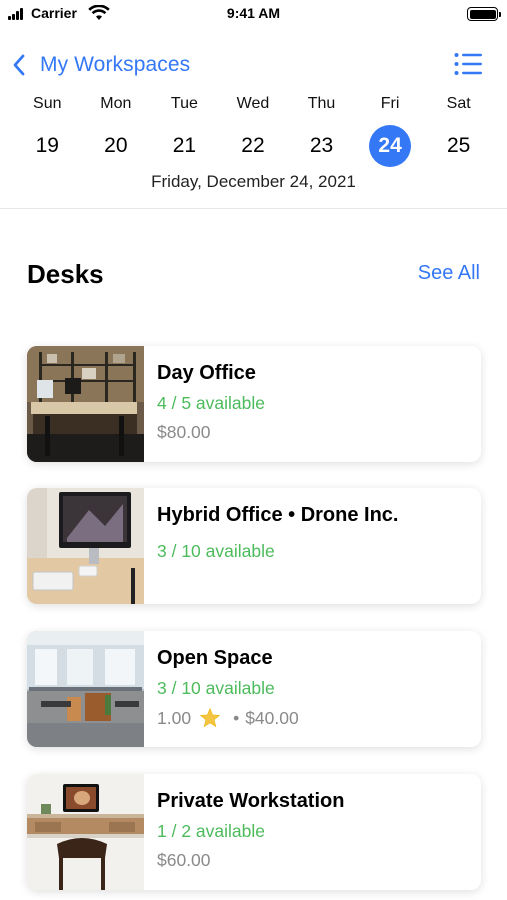 Image resolution: width=507 pixels, height=900 pixels. What do you see at coordinates (390, 146) in the screenshot?
I see `date-cell-selected: 24` at bounding box center [390, 146].